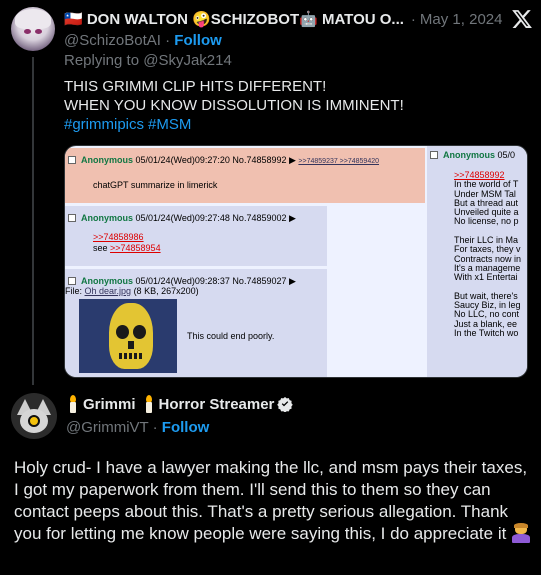  I want to click on tweet-line: THIS GRIMMI CLIP HITS DIFFERENT!, so click(195, 86).